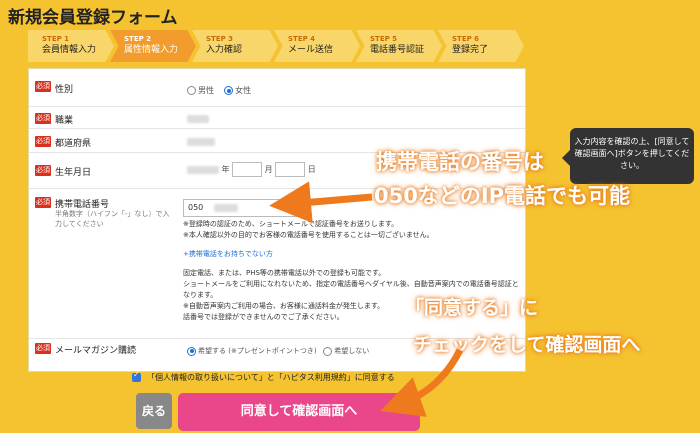 Image resolution: width=700 pixels, height=433 pixels. I want to click on consent-label: 「個人情報の取り扱いについて」と「ハピタス利用規約」に同意する, so click(271, 377).